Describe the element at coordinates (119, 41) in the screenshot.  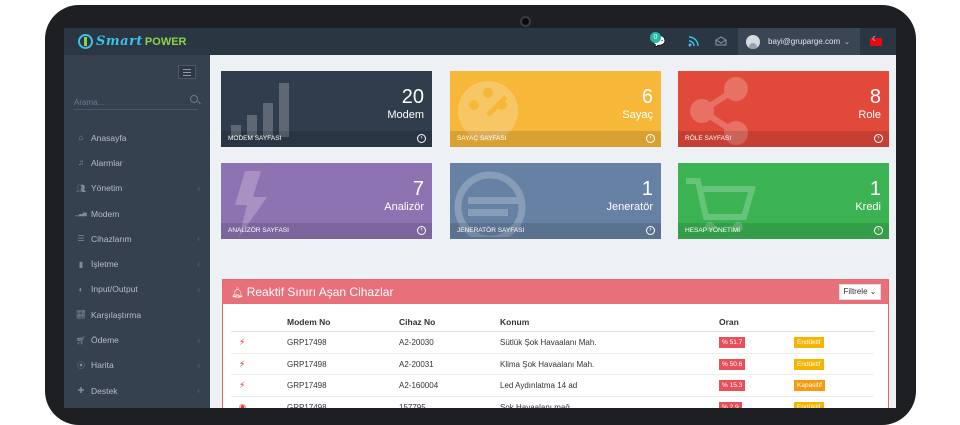
I see `logo-text-smart: Smart` at that location.